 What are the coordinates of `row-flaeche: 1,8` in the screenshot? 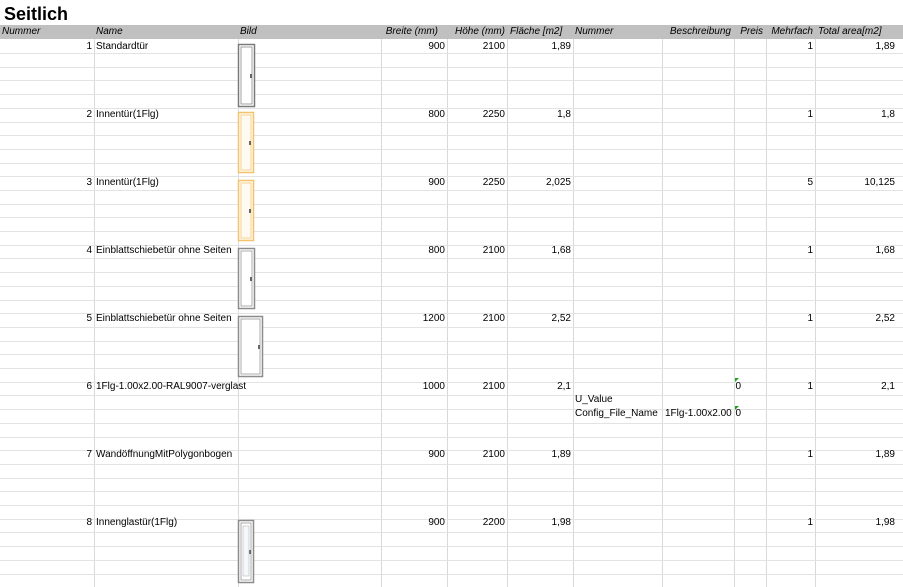 It's located at (539, 115).